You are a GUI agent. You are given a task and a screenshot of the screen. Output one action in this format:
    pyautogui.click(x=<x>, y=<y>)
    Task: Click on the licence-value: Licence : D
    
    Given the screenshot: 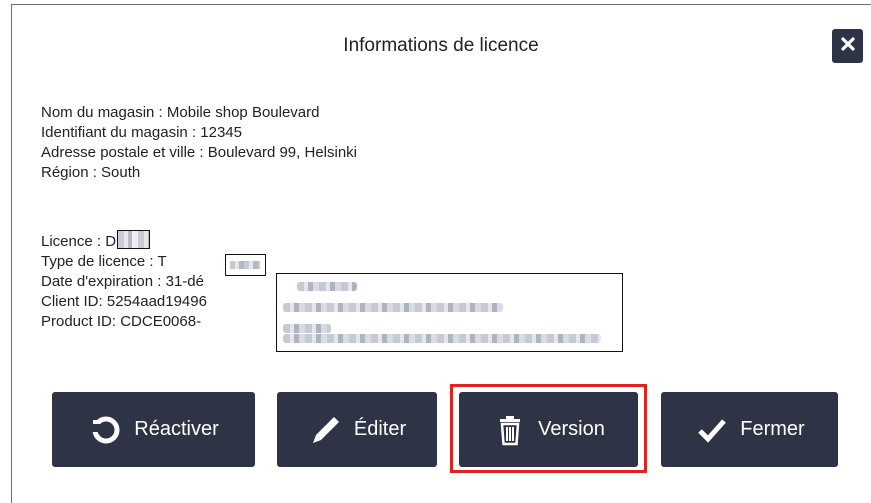 What is the action you would take?
    pyautogui.click(x=79, y=241)
    